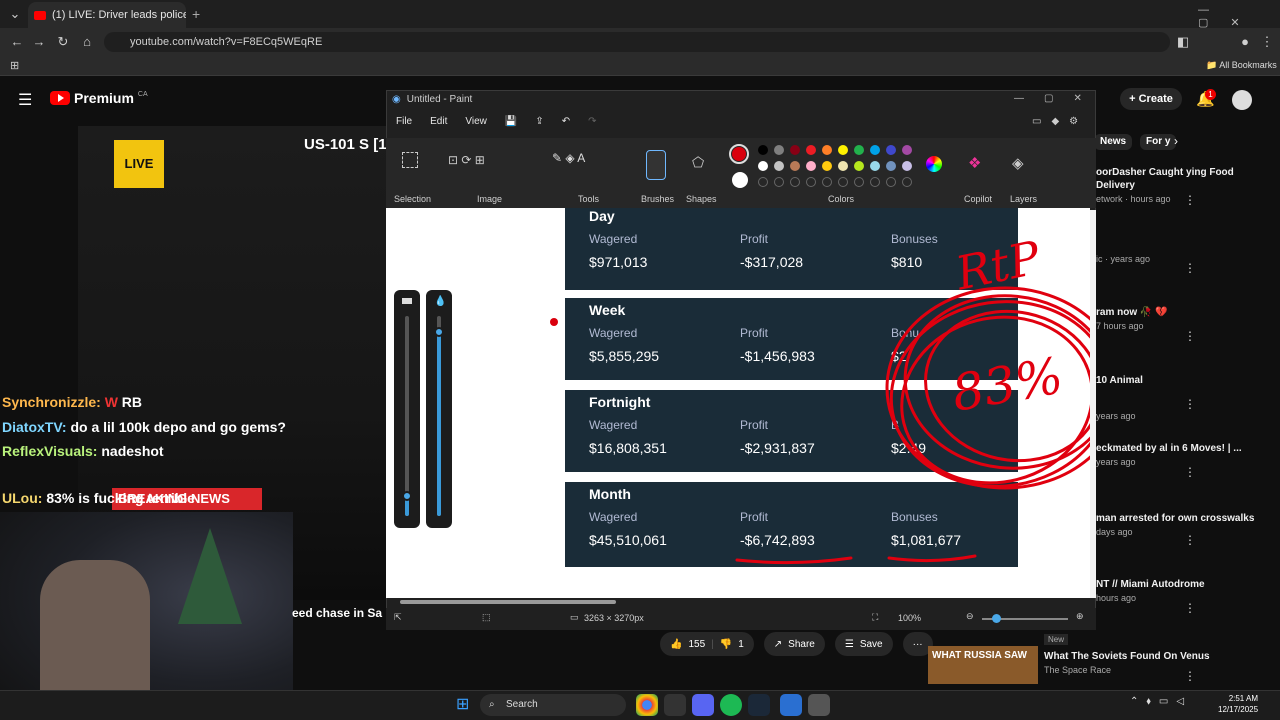  I want to click on zoom-in-icon: ⊕, so click(1080, 616).